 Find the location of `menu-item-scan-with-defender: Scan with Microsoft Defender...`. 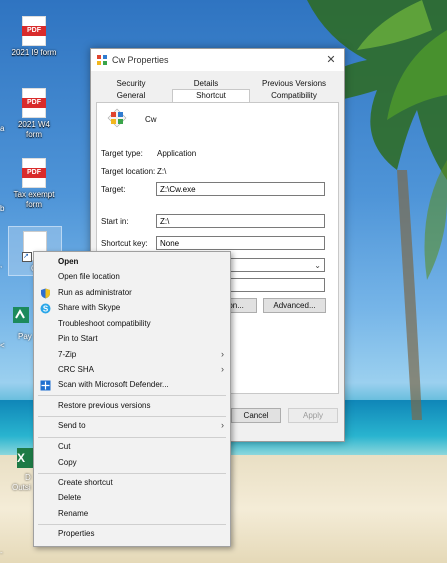

menu-item-scan-with-defender: Scan with Microsoft Defender... is located at coordinates (113, 385).